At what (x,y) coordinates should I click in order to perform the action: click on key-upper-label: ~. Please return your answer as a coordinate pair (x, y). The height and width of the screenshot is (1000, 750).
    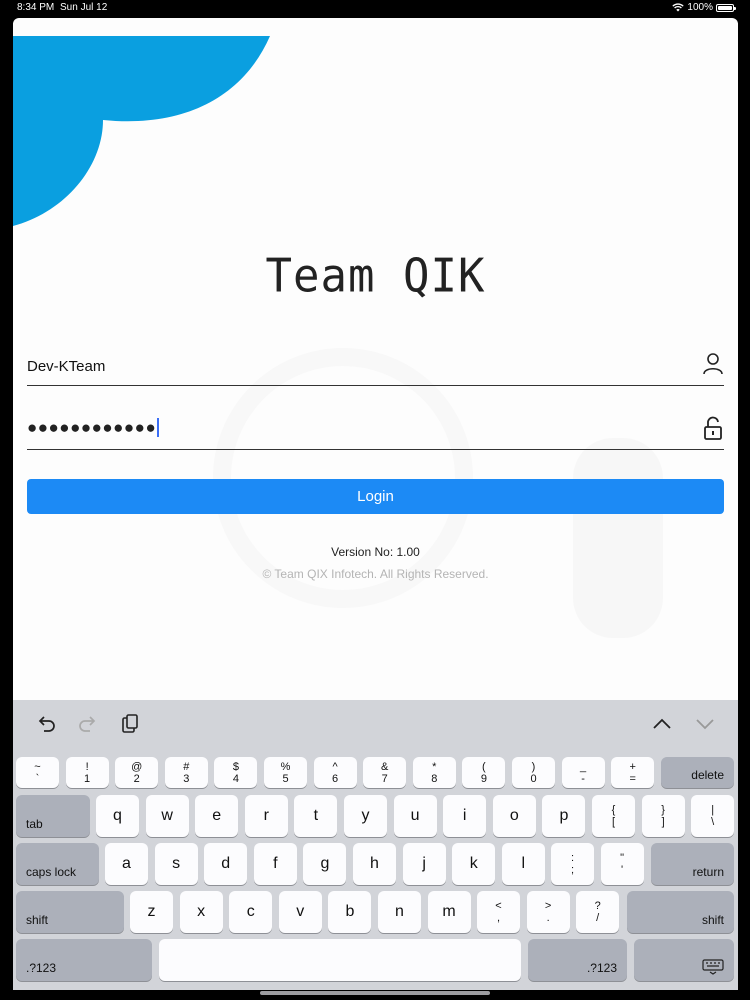
    Looking at the image, I should click on (37, 766).